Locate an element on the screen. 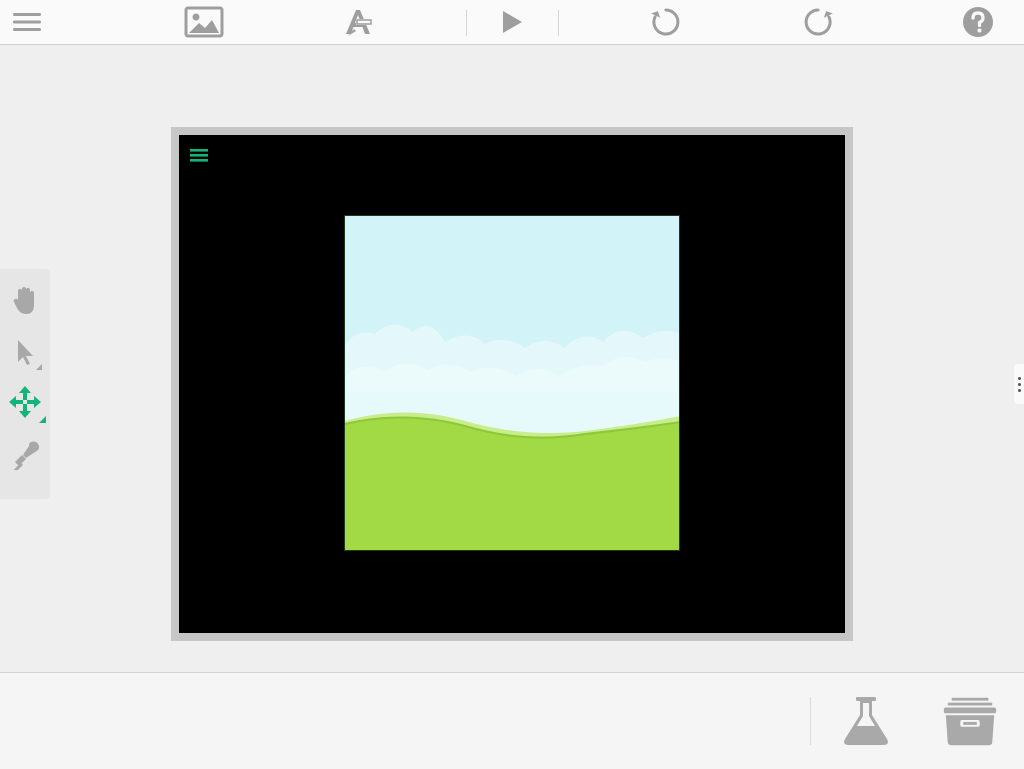 The image size is (1024, 769). stage-menu-button is located at coordinates (201, 156).